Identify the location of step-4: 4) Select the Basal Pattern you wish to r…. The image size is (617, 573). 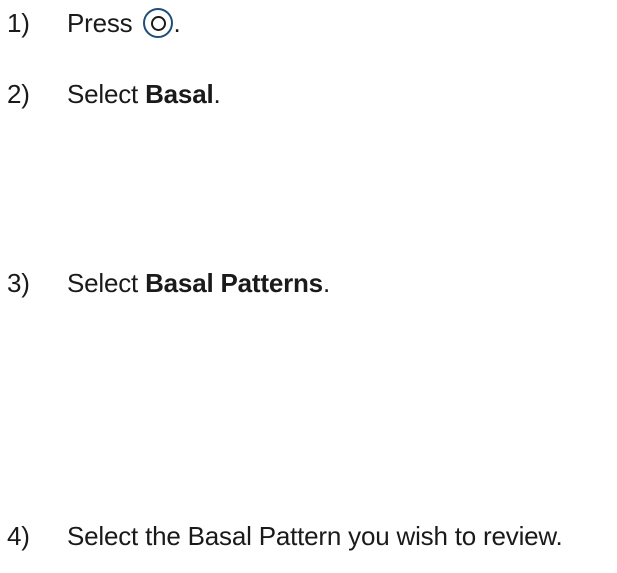
(285, 536).